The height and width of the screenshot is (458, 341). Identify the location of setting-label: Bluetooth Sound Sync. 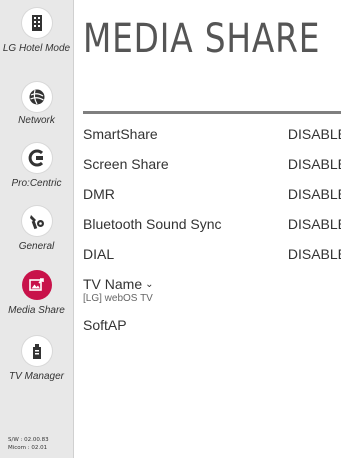
(152, 224).